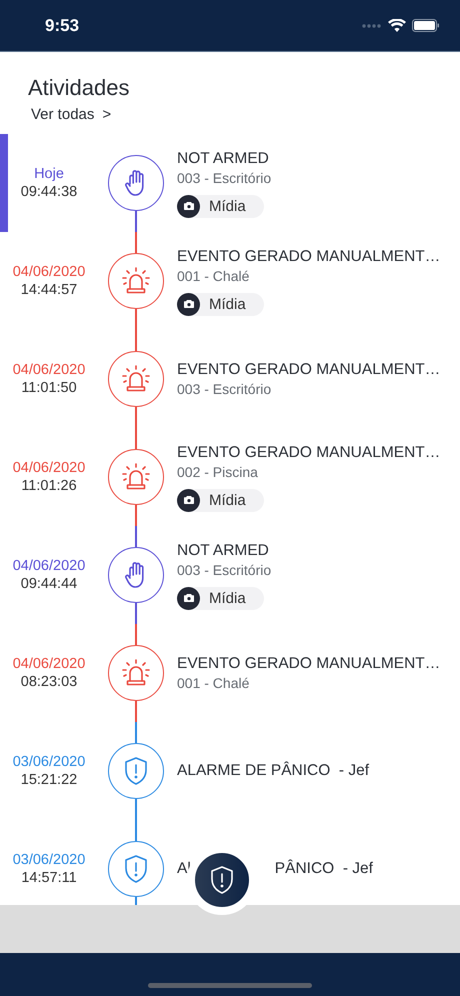 This screenshot has width=460, height=996. What do you see at coordinates (79, 88) in the screenshot?
I see `section-title: Atividades` at bounding box center [79, 88].